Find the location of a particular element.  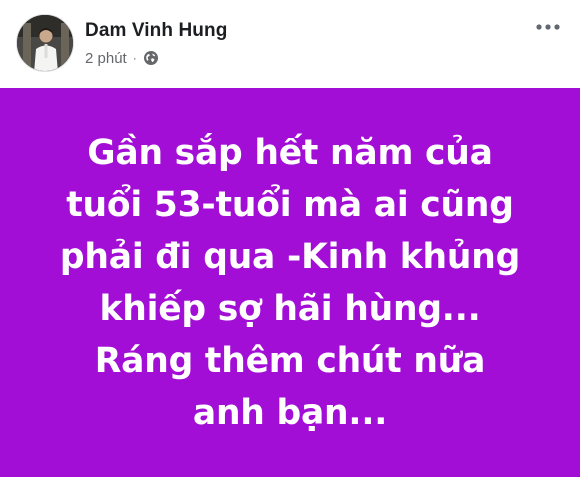

status-line: Ráng thêm chút nữa is located at coordinates (290, 360).